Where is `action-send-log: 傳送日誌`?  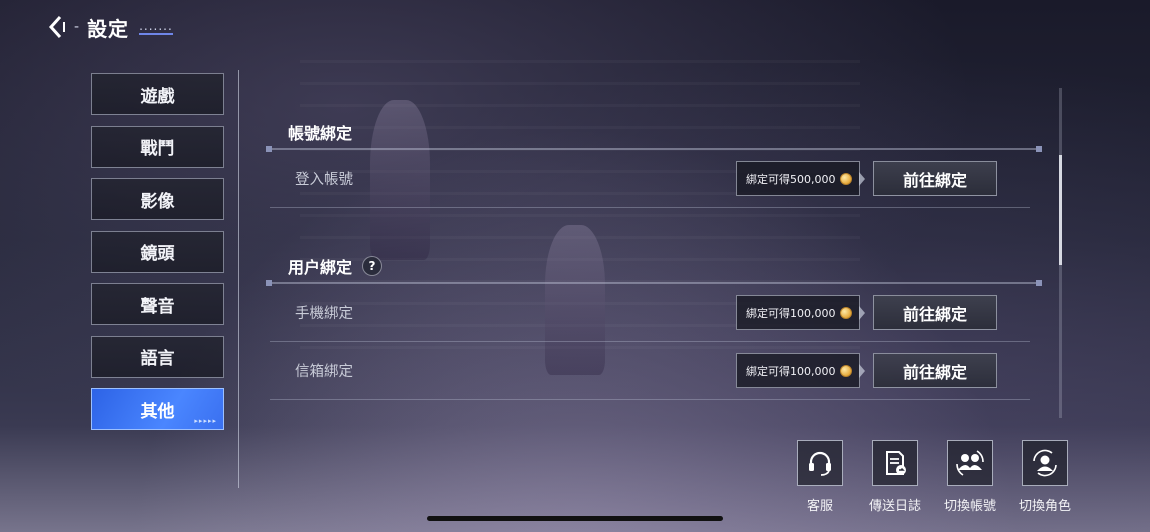
action-send-log: 傳送日誌 is located at coordinates (895, 477).